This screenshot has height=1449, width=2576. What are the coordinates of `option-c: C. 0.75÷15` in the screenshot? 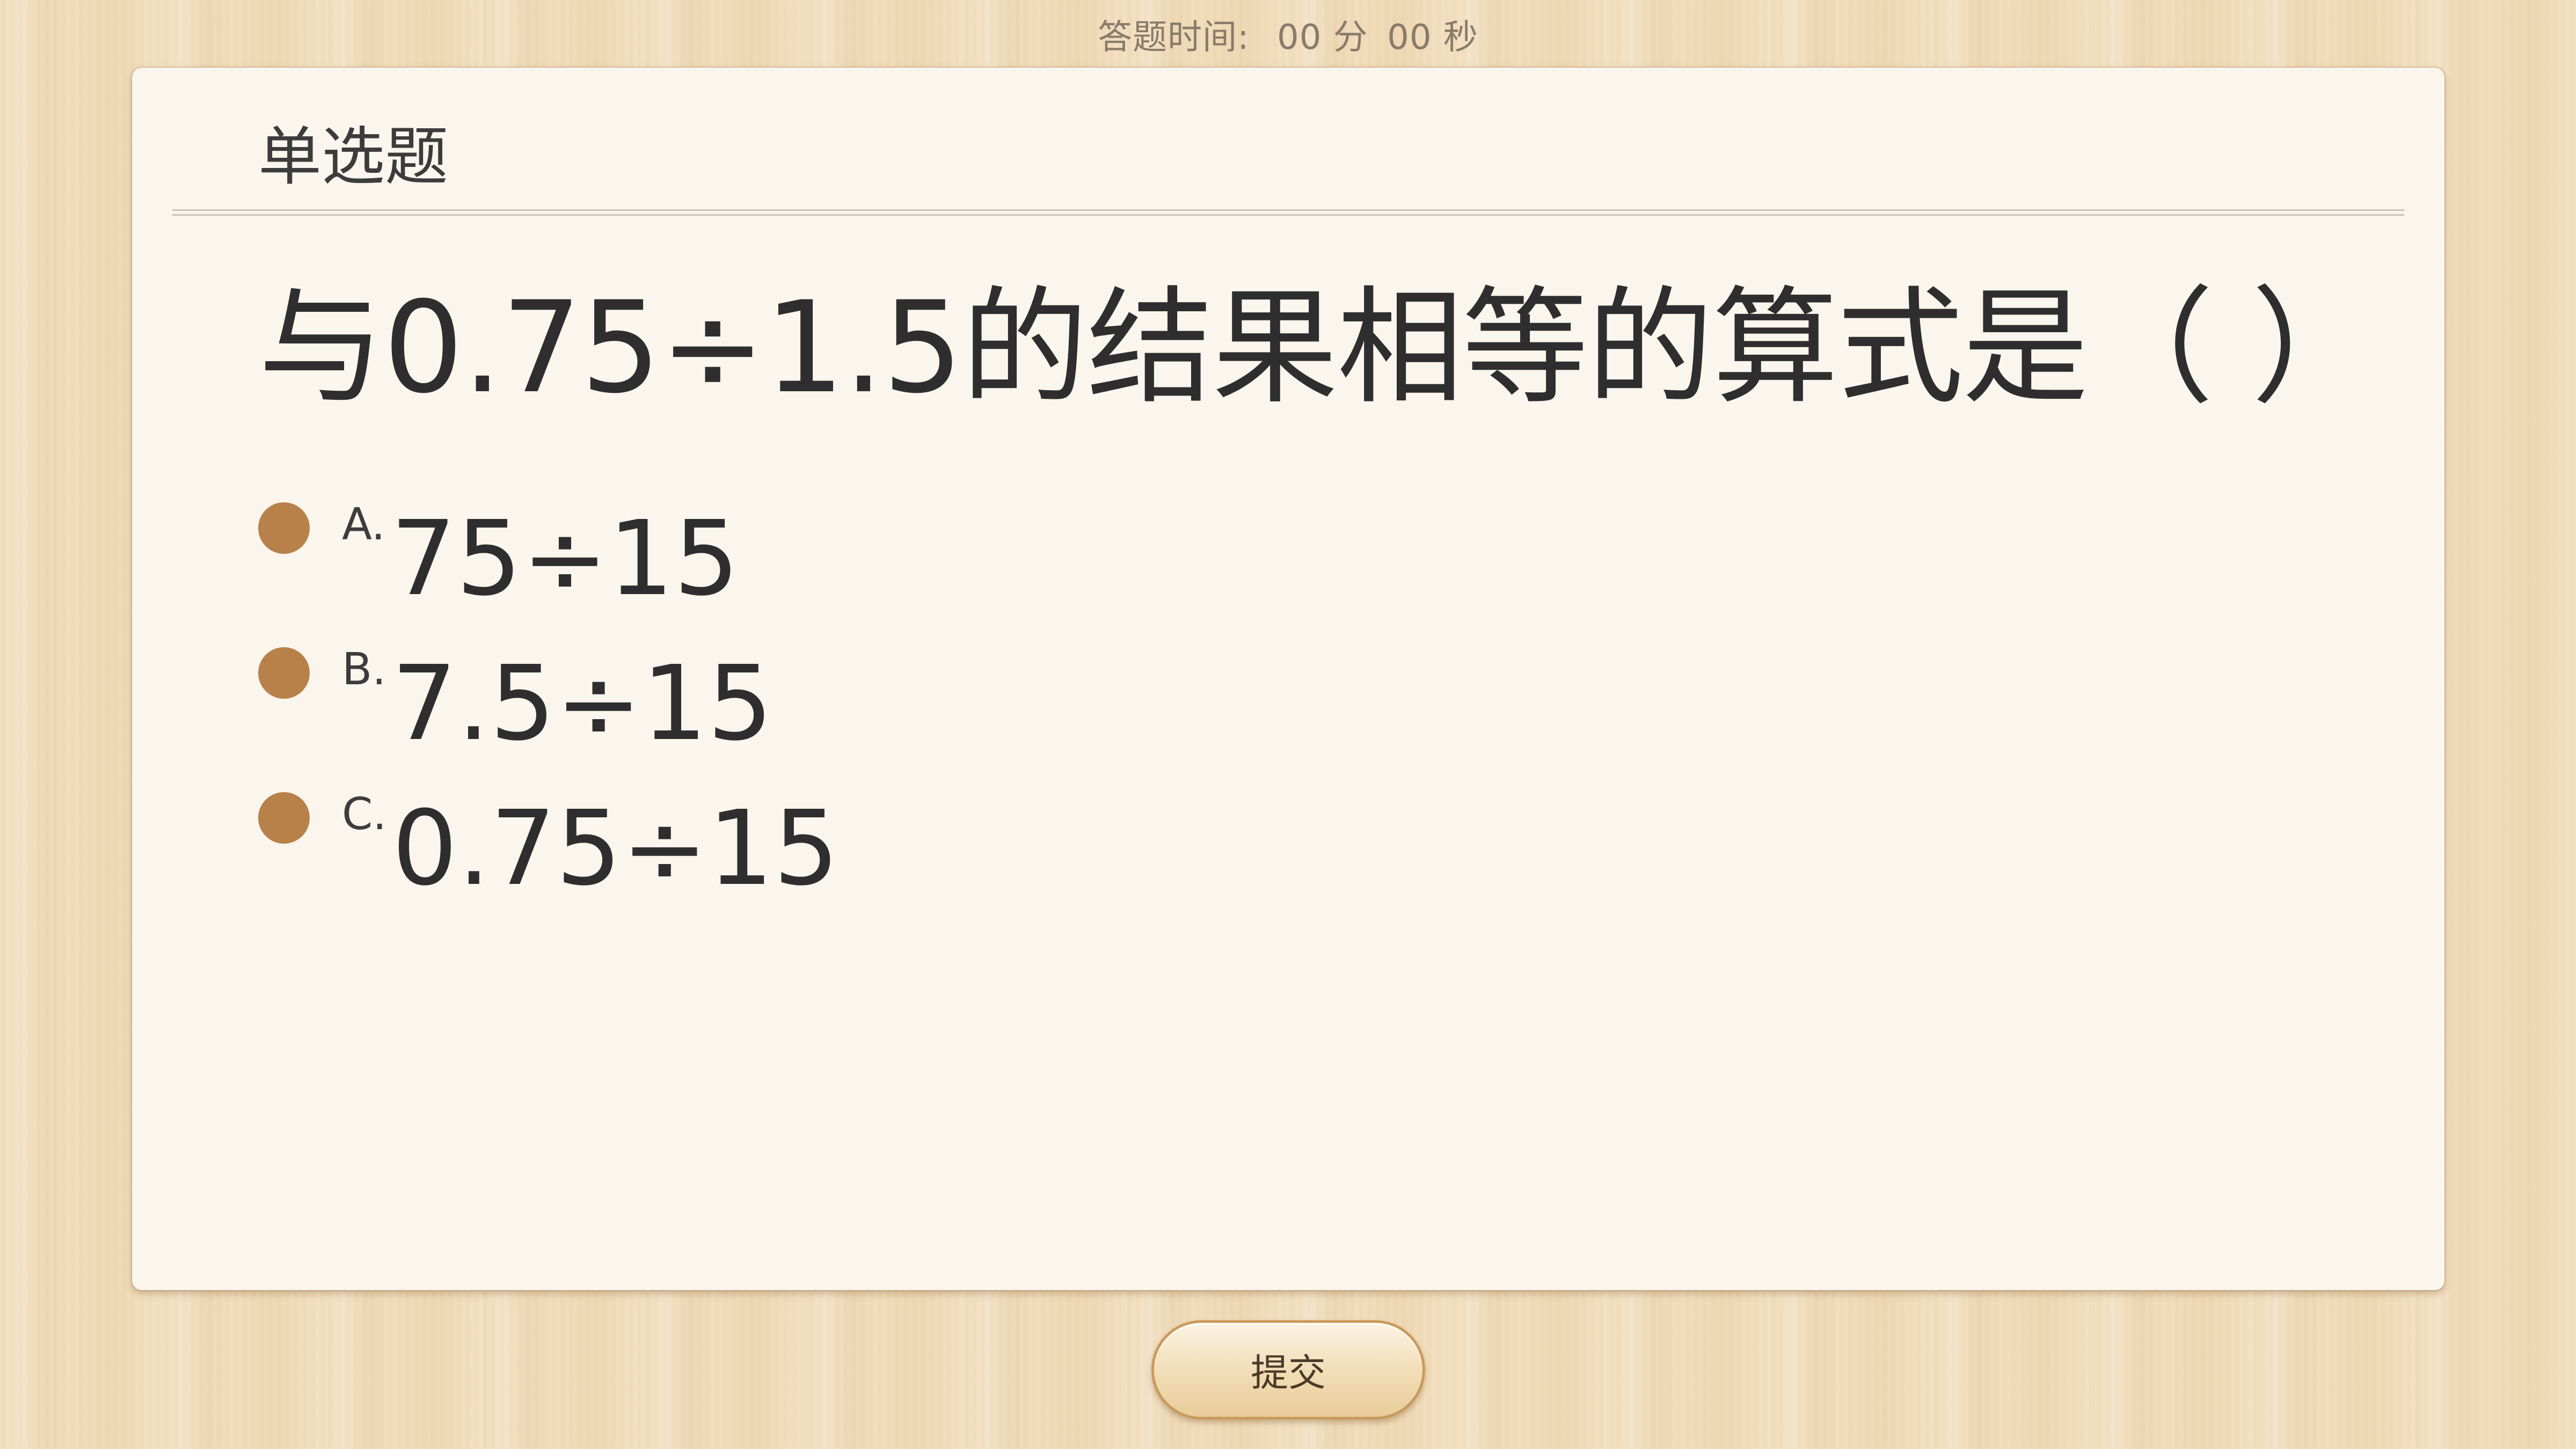 It's located at (548, 833).